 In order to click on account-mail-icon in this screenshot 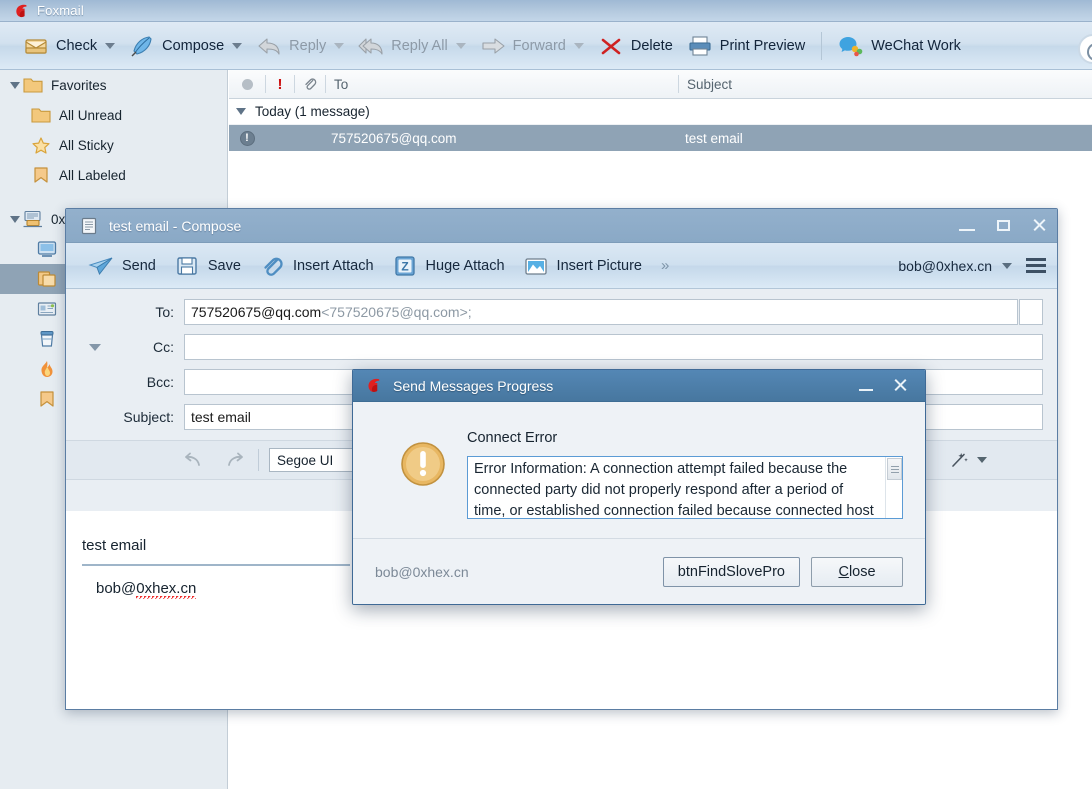, I will do `click(32, 219)`.